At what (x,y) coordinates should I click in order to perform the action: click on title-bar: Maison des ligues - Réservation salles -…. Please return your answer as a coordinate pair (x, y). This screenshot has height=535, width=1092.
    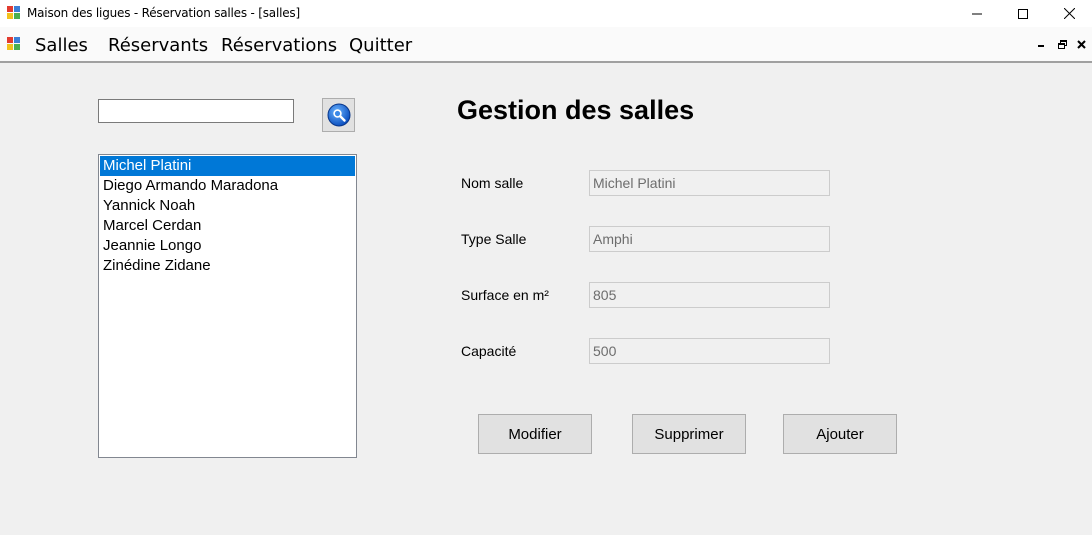
    Looking at the image, I should click on (546, 13).